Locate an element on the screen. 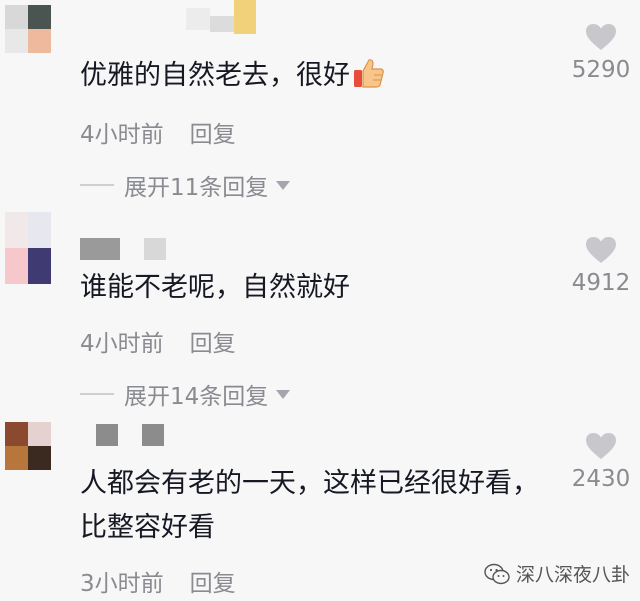  watermark-text: 深八深夜八卦 is located at coordinates (572, 575).